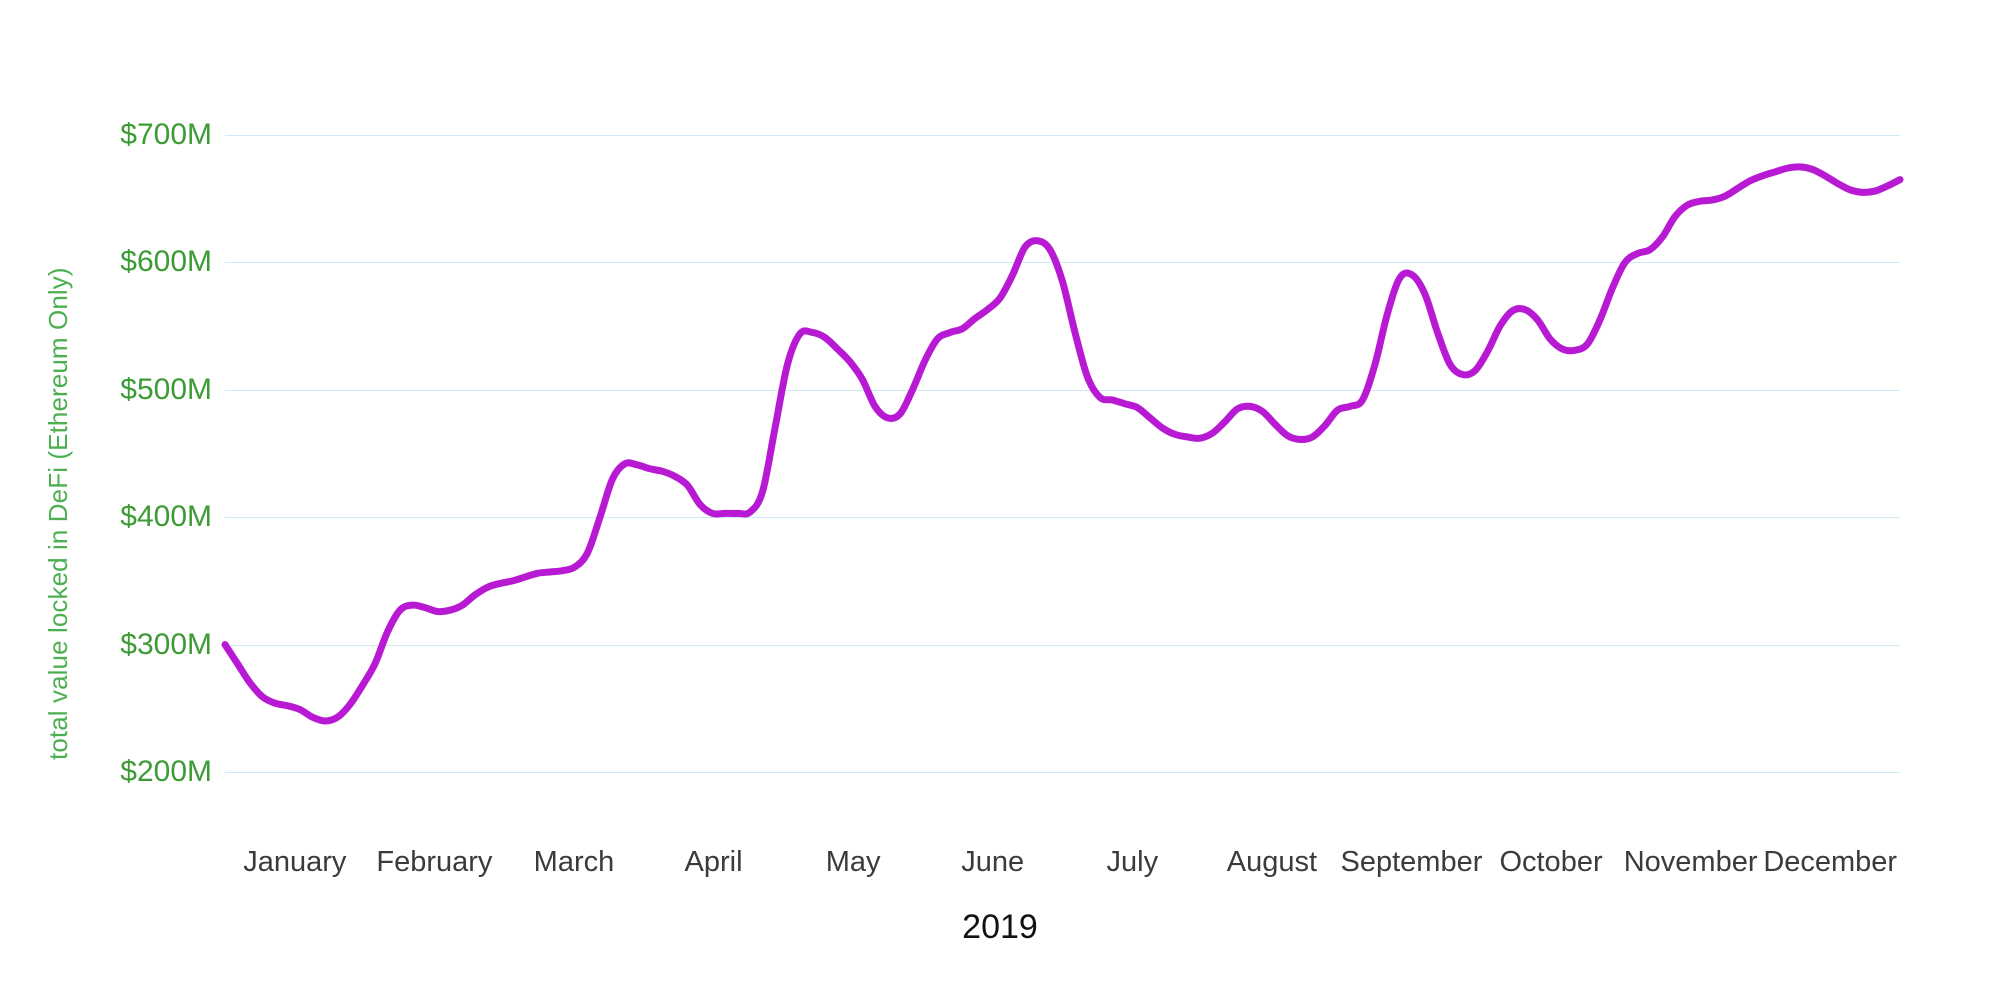  I want to click on x-axis-tick-label: November, so click(1690, 862).